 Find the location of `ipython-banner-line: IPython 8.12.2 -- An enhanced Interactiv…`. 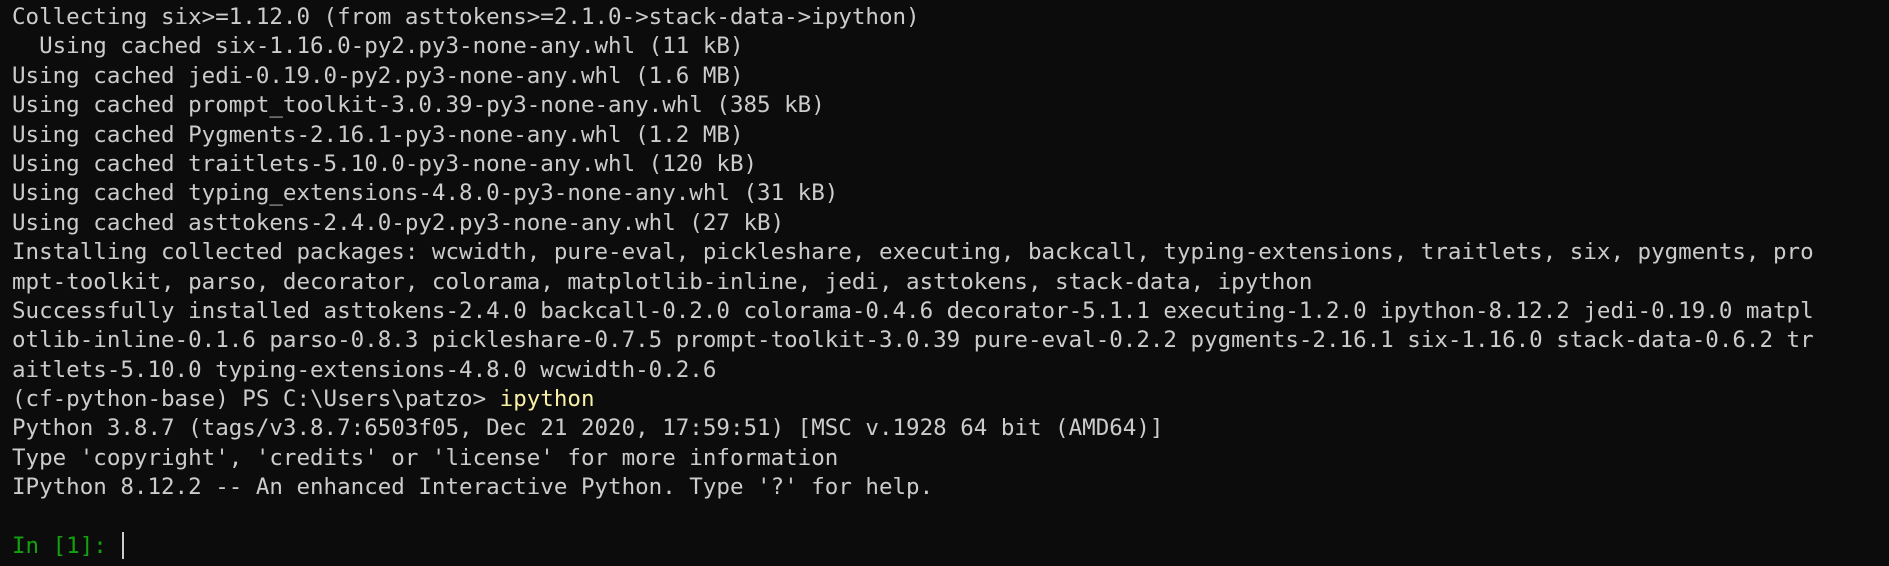

ipython-banner-line: IPython 8.12.2 -- An enhanced Interactiv… is located at coordinates (473, 487).